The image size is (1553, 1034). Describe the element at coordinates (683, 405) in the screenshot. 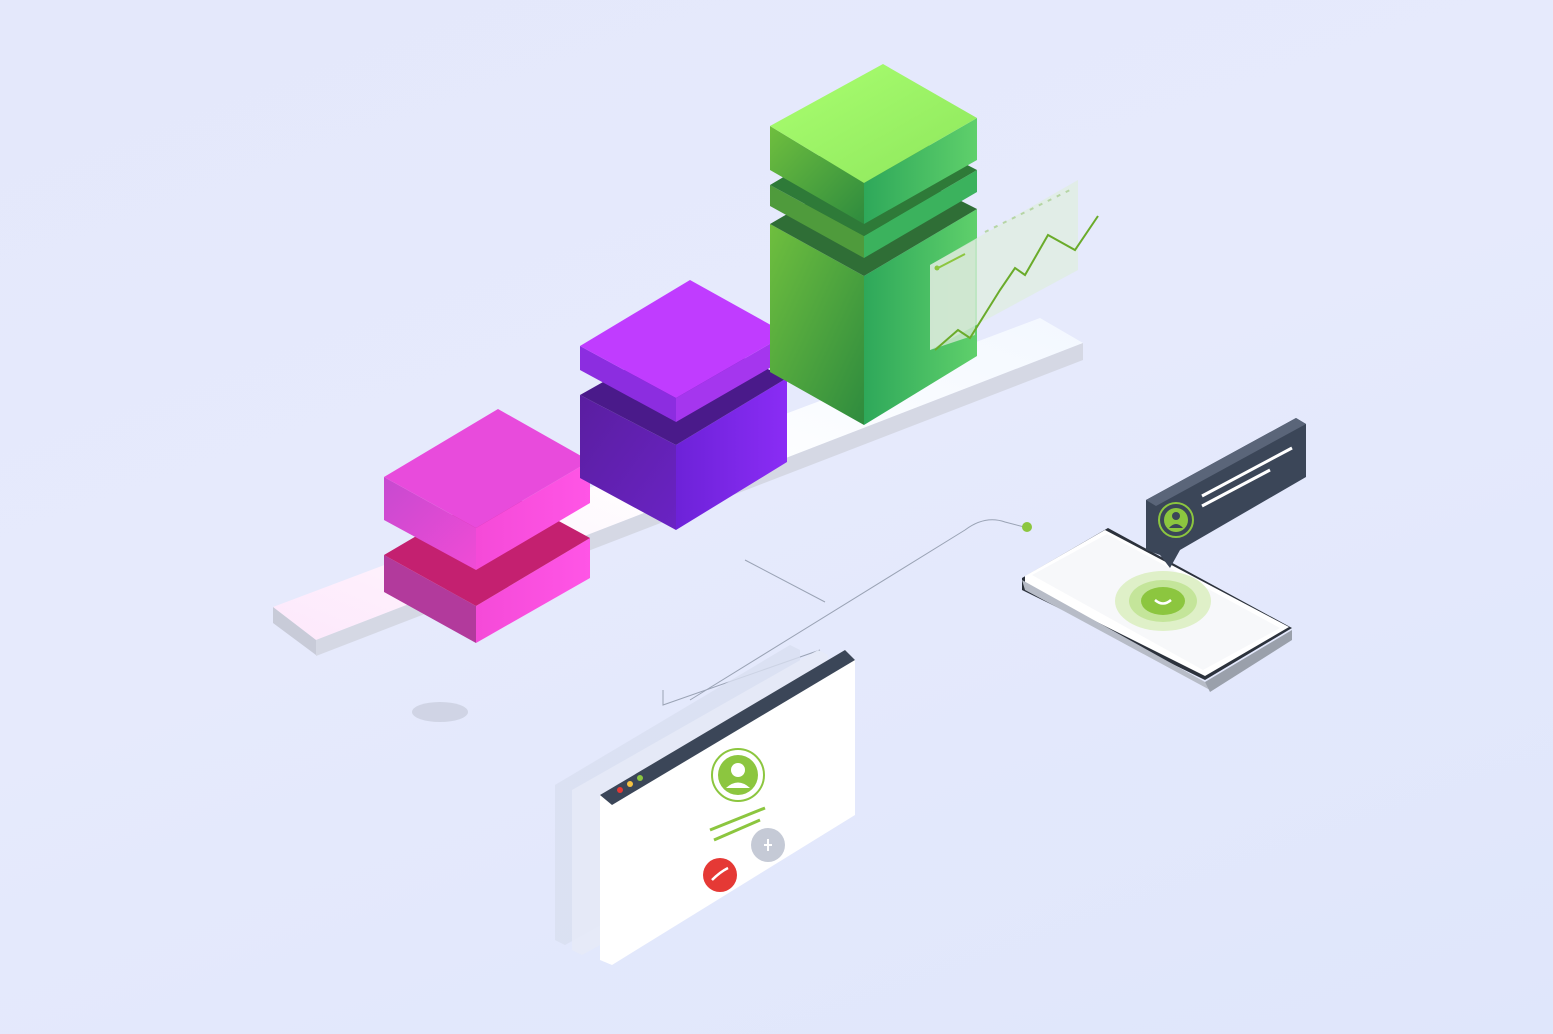

I see `purple-block-stack` at that location.